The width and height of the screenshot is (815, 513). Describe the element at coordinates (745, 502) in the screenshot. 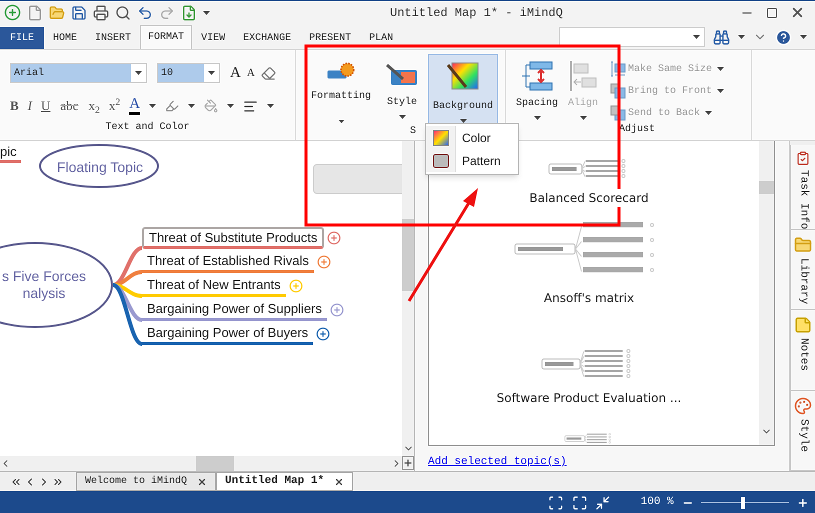

I see `zoom-slider` at that location.